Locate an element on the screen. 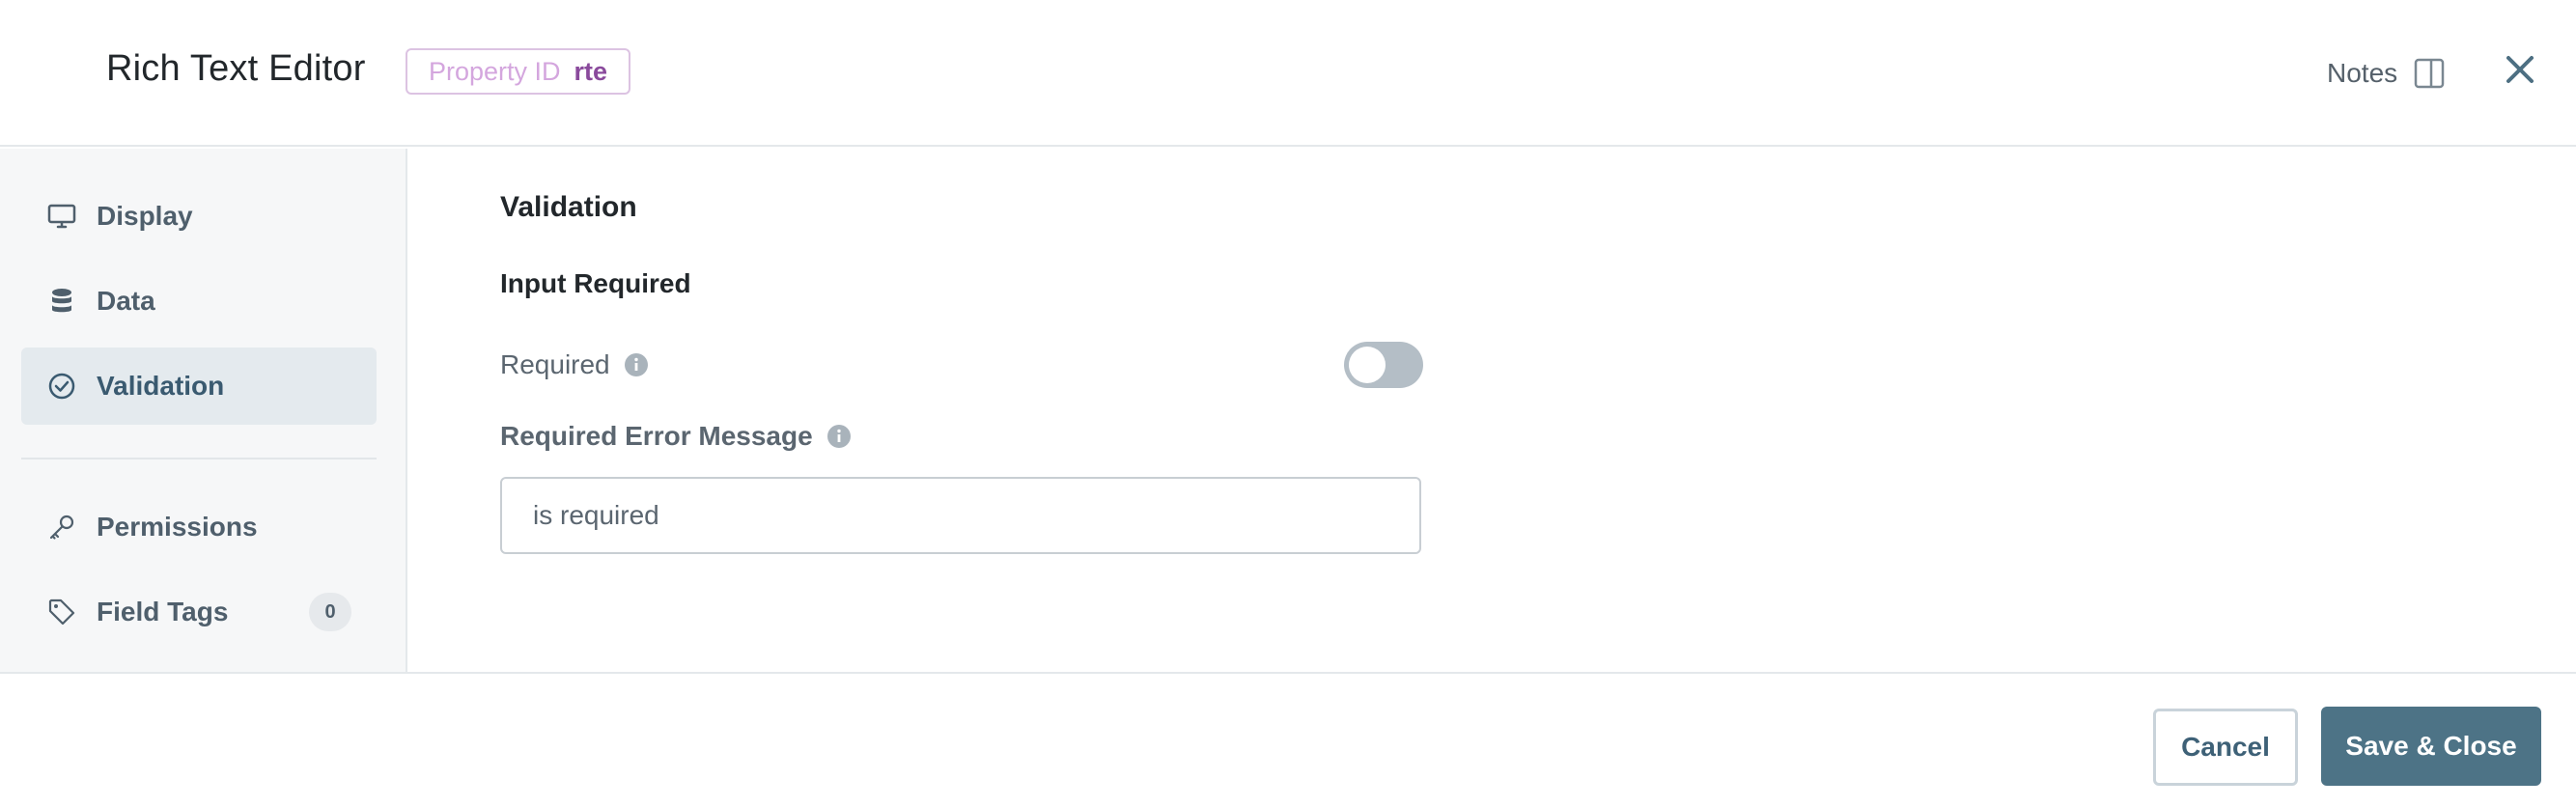 The image size is (2576, 807). sidebar-item-field-tags: Field Tags 0 is located at coordinates (199, 612).